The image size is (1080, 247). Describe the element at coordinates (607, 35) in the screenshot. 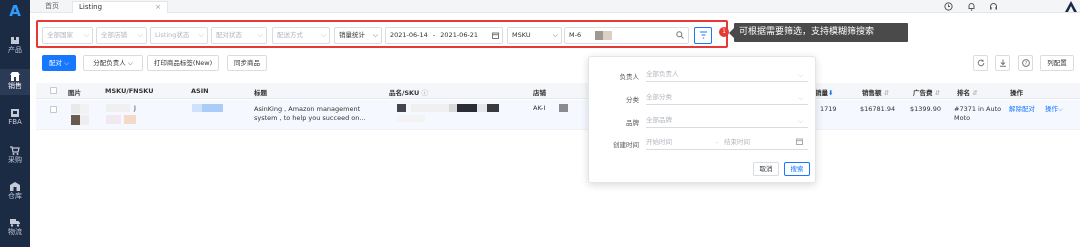

I see `blurred-text` at that location.